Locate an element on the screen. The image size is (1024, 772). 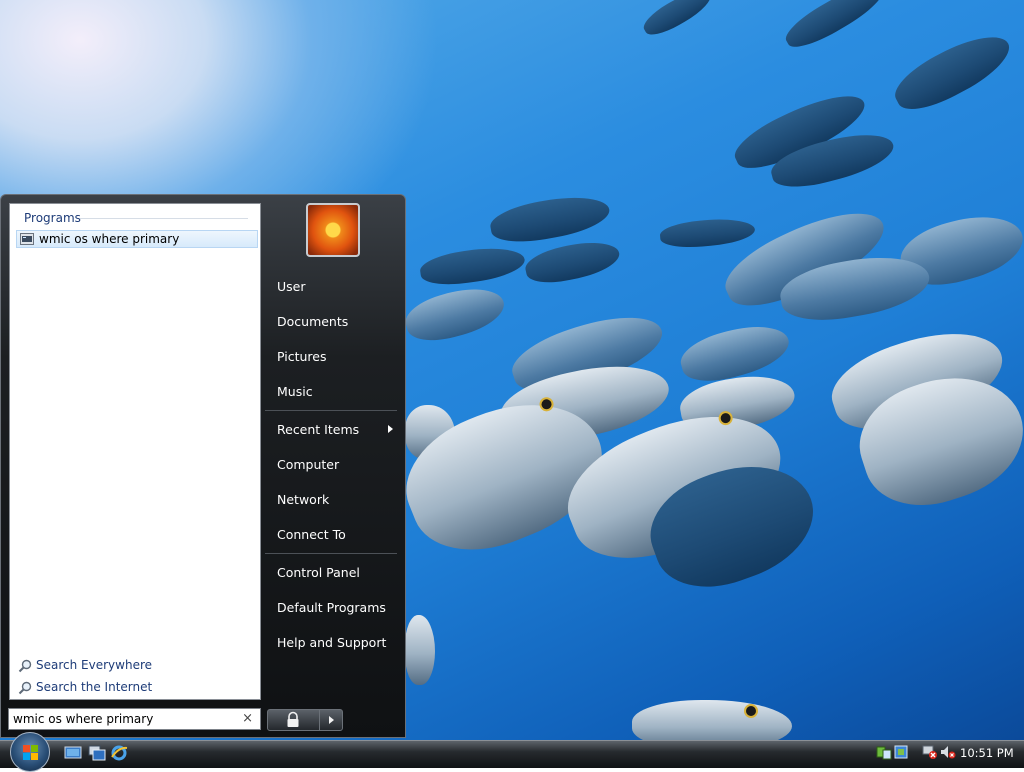
taskbar-clock: 10:51 PM is located at coordinates (987, 753).